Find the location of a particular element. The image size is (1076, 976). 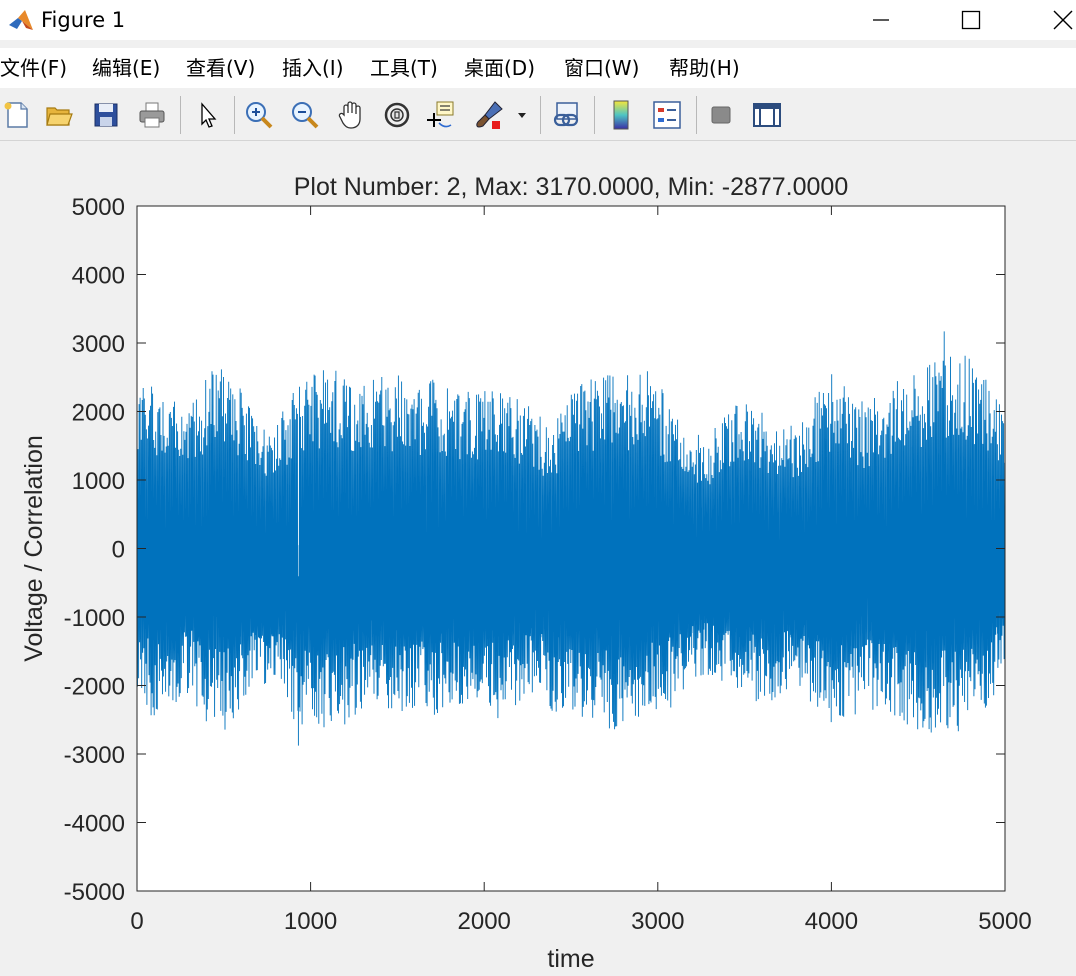

x-tick-label: 1000 is located at coordinates (310, 921).